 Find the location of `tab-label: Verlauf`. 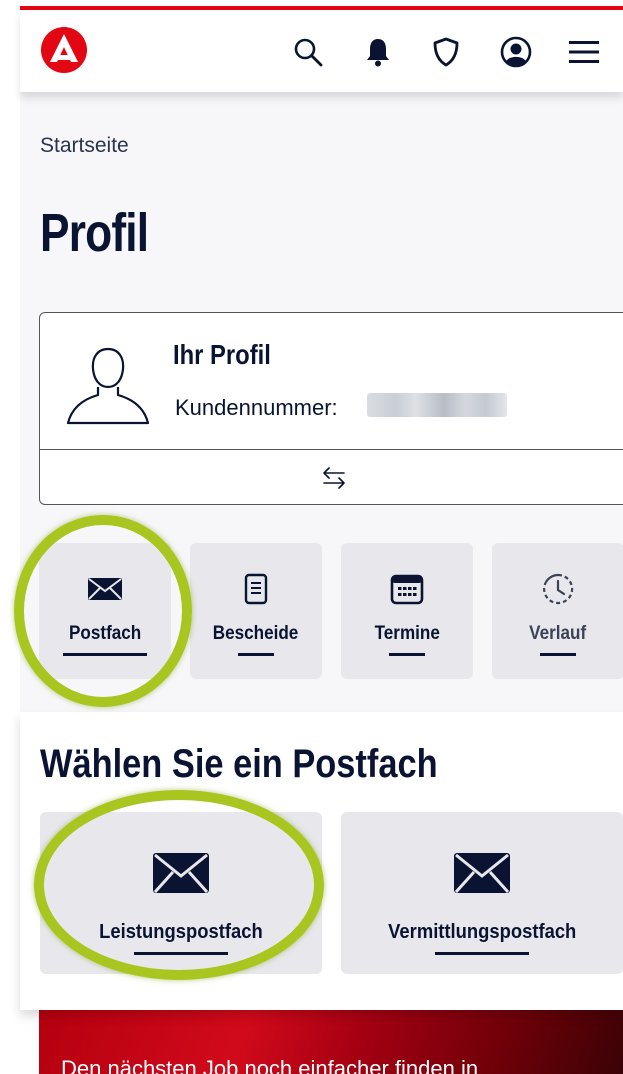

tab-label: Verlauf is located at coordinates (558, 633).